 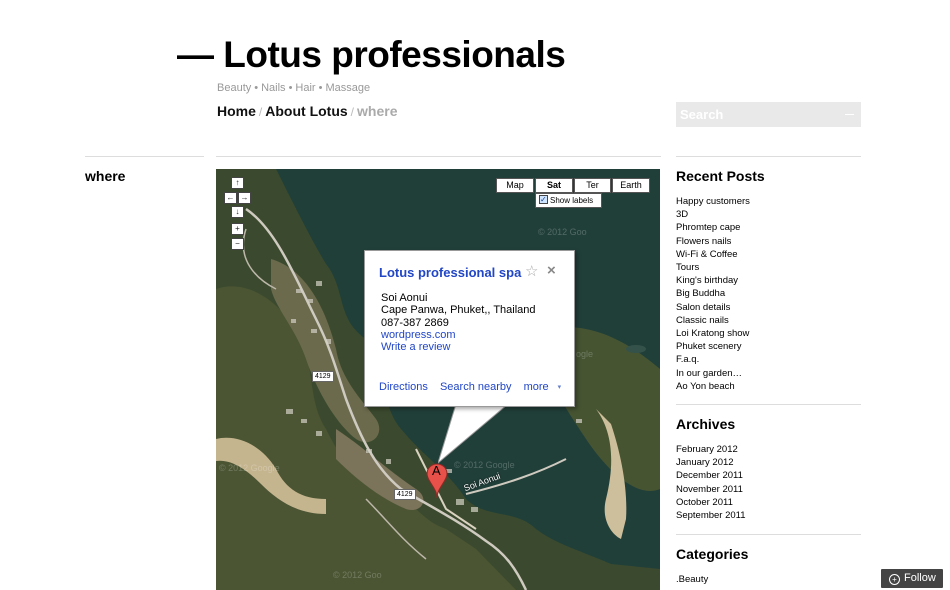 I want to click on recent-post-link: King's birthday, so click(x=713, y=280).